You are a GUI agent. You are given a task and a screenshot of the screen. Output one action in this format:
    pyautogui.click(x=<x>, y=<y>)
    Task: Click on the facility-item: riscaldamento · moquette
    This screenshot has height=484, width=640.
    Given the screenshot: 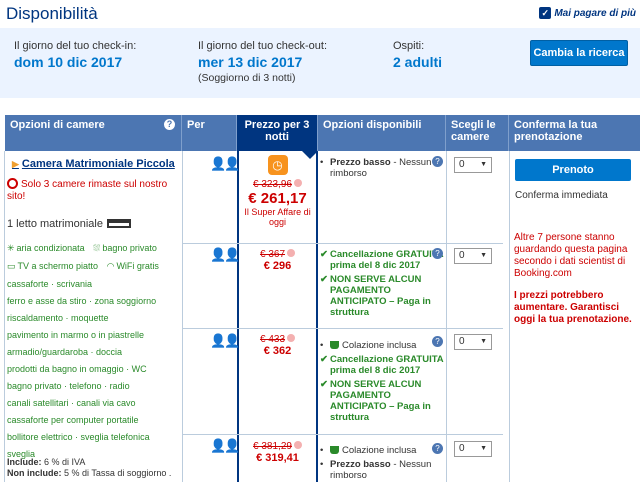 What is the action you would take?
    pyautogui.click(x=58, y=318)
    